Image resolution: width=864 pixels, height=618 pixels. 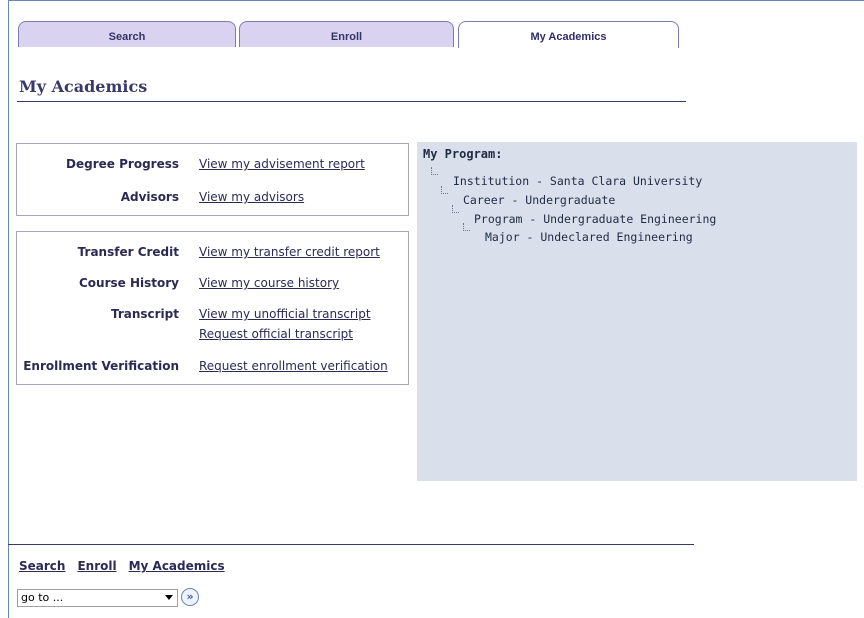 What do you see at coordinates (351, 101) in the screenshot?
I see `title-divider` at bounding box center [351, 101].